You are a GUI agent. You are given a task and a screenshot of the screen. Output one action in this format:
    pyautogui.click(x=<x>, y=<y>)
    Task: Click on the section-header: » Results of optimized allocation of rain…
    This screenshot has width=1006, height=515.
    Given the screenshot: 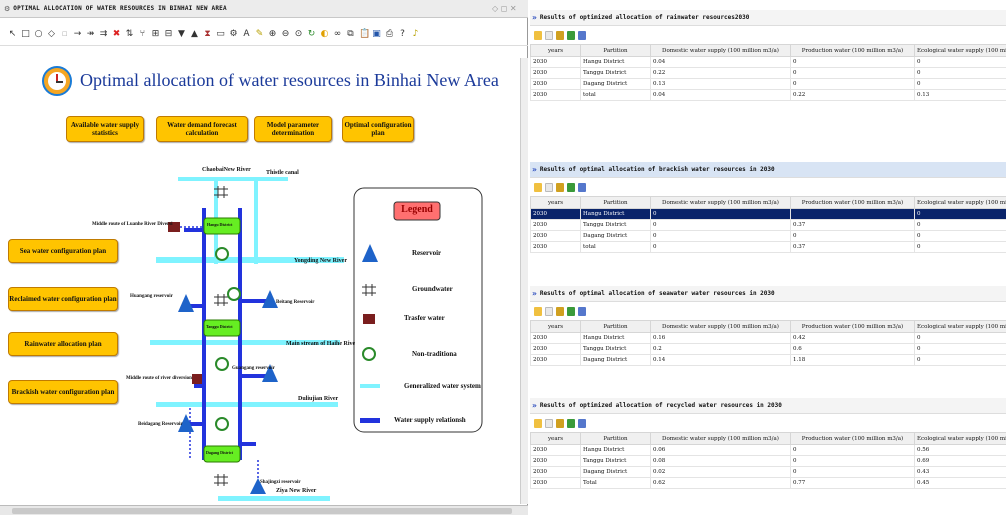 What is the action you would take?
    pyautogui.click(x=768, y=18)
    